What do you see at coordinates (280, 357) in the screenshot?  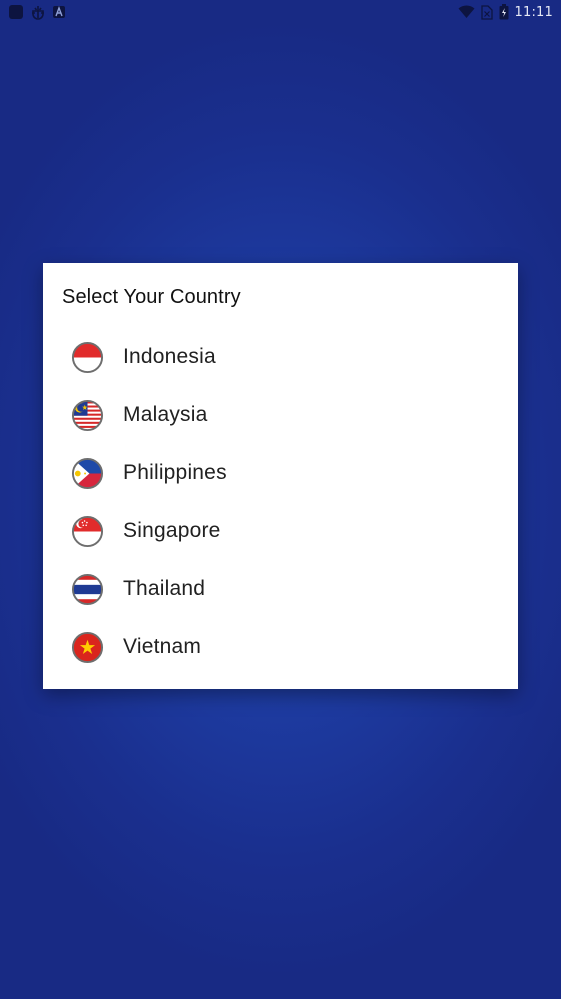 I see `country-item-indonesia: Indonesia` at bounding box center [280, 357].